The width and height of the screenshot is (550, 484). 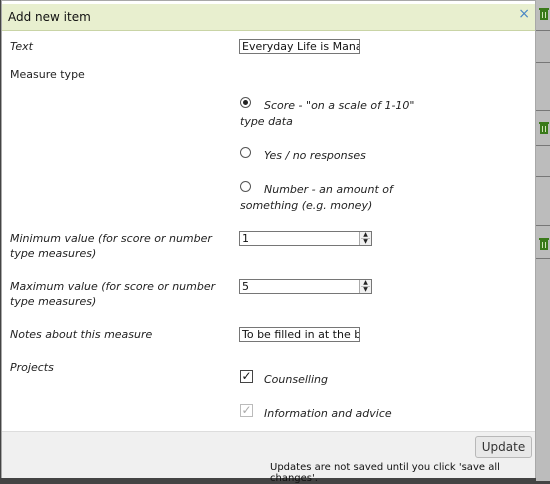 What do you see at coordinates (315, 155) in the screenshot?
I see `measure-type-yes-no-label: Yes / no responses` at bounding box center [315, 155].